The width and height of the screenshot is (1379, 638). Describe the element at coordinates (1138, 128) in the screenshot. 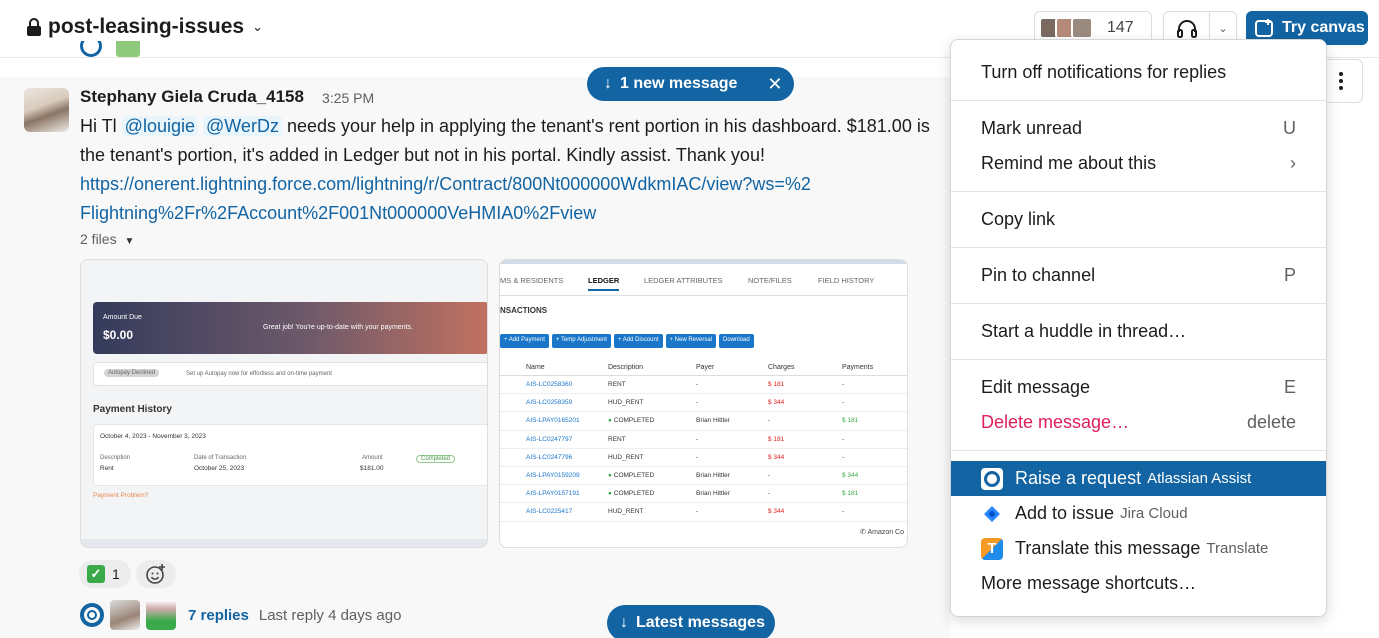

I see `menu-mark-unread: Mark unread U` at that location.